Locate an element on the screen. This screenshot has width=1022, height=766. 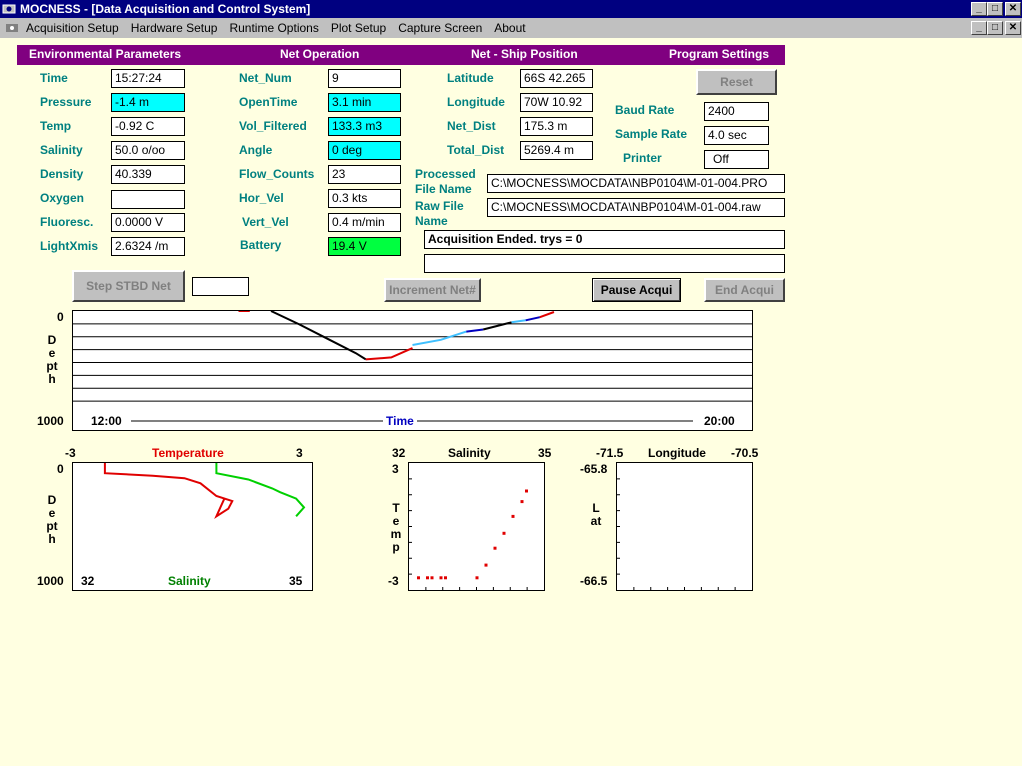
ts-x-bottom-left: 32 is located at coordinates (88, 581).